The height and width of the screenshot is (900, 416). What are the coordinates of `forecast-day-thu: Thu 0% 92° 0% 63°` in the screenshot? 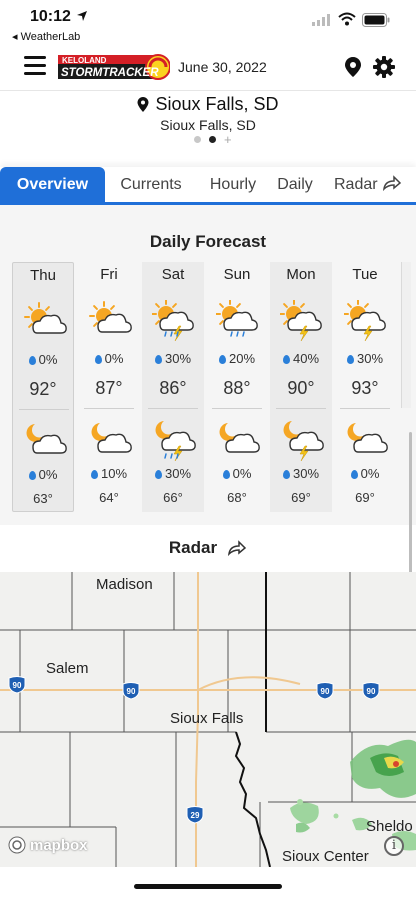 It's located at (43, 387).